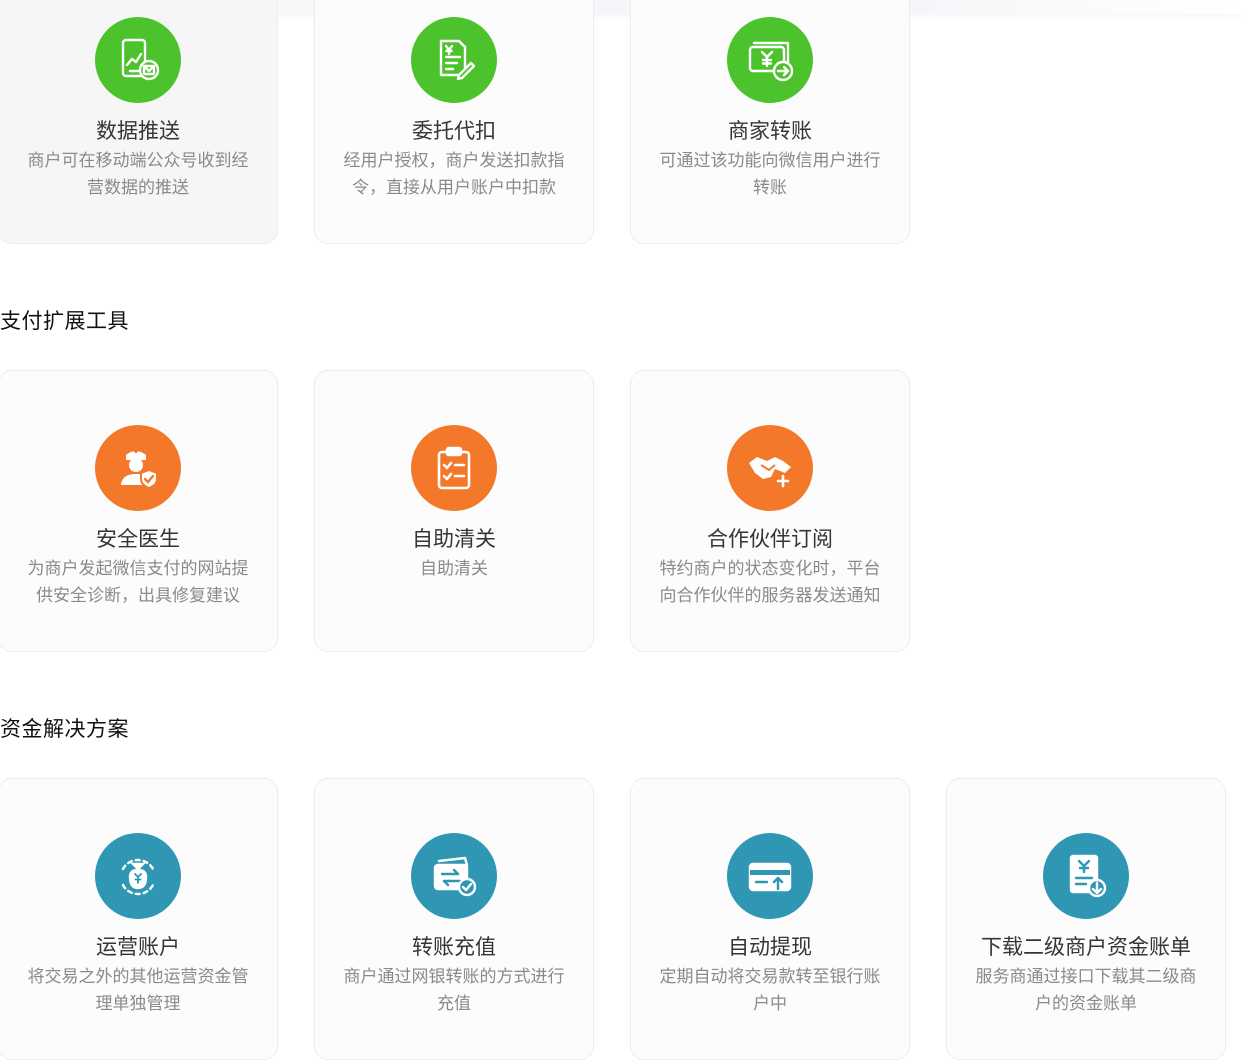 The width and height of the screenshot is (1244, 1060). Describe the element at coordinates (138, 582) in the screenshot. I see `card-description: 为商户发起微信支付的网站提供安全诊断，出具修复建议` at that location.